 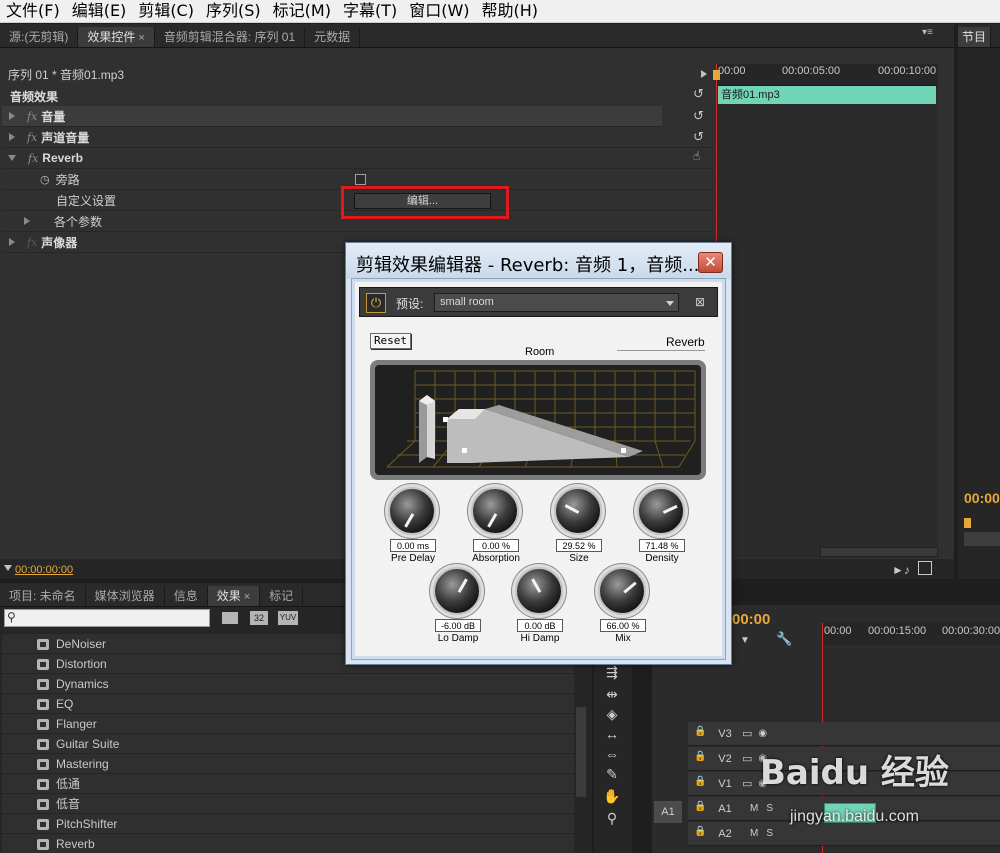 What do you see at coordinates (725, 759) in the screenshot?
I see `track-label: V2` at bounding box center [725, 759].